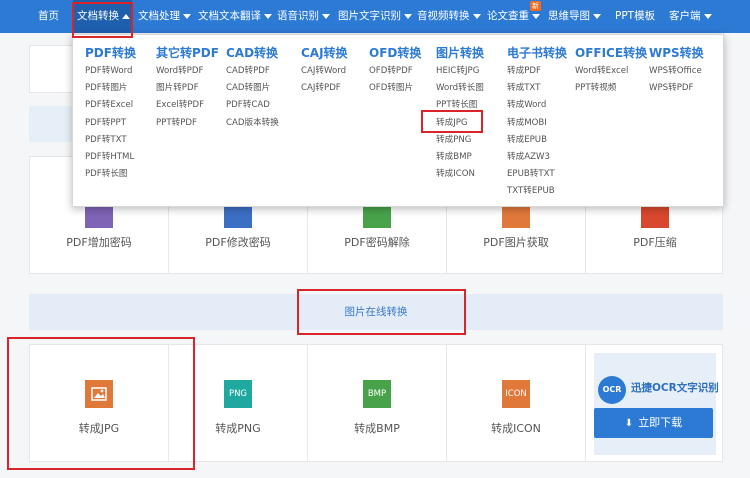  I want to click on bmp-icon: BMP, so click(377, 394).